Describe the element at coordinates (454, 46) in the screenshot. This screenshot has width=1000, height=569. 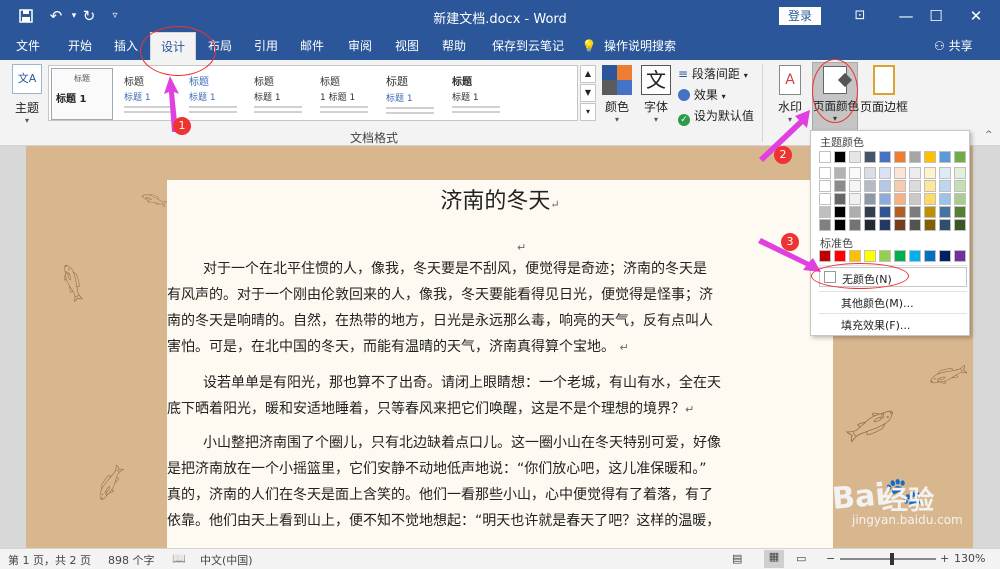
I see `tab-help: 帮助` at that location.